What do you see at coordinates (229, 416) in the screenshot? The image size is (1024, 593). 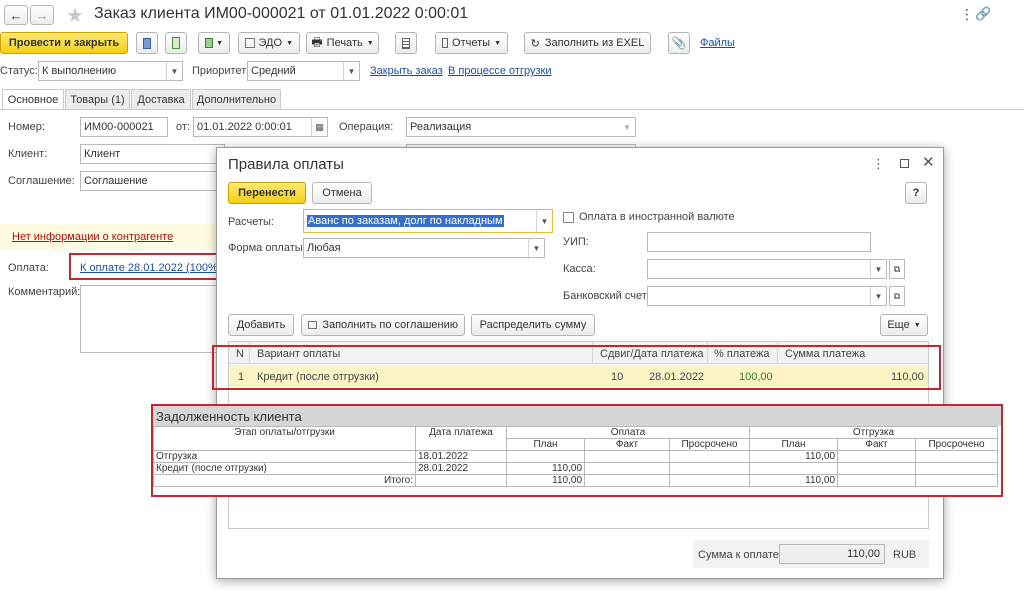 I see `debt-title: Задолженность клиента` at bounding box center [229, 416].